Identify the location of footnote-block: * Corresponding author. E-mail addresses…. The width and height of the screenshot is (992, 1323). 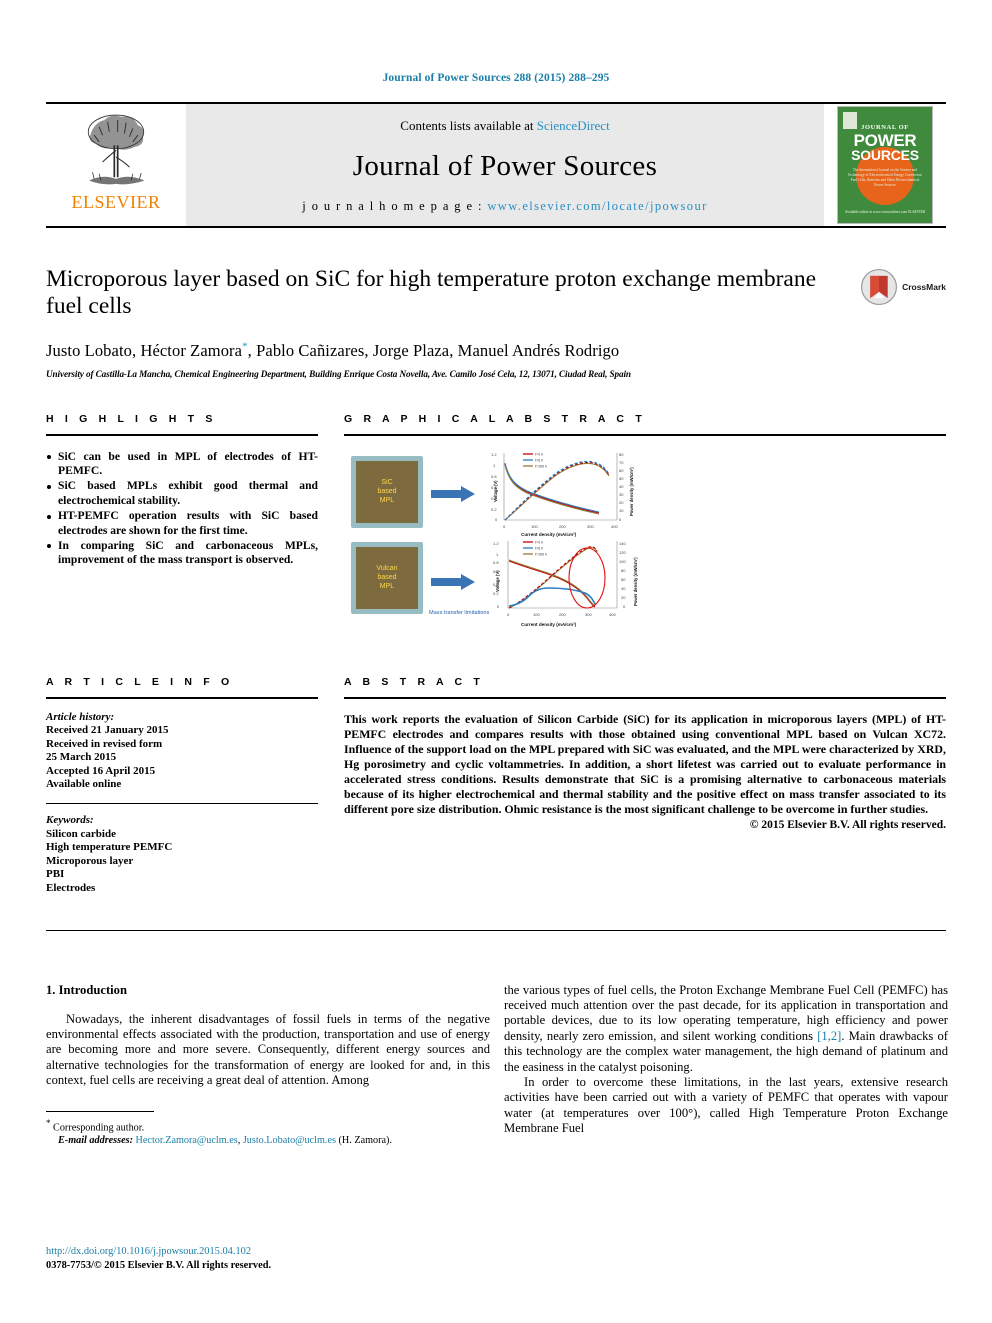
(268, 1128).